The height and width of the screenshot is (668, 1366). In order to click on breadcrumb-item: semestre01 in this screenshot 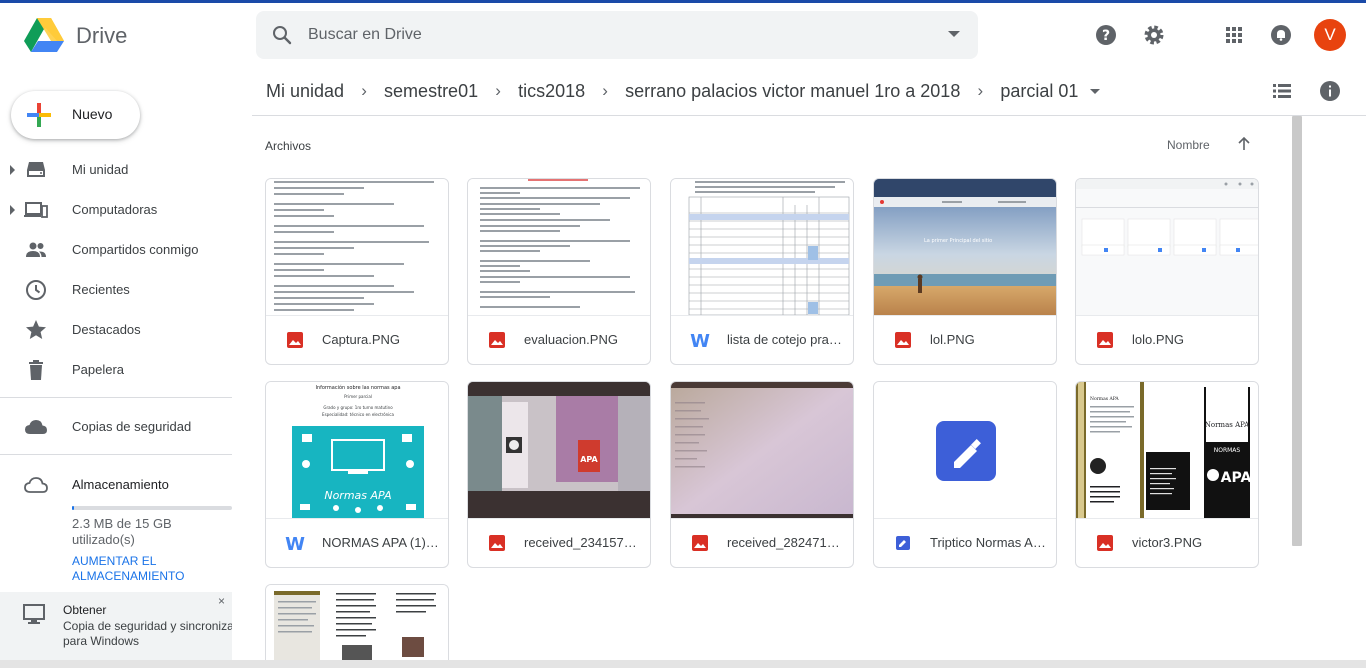, I will do `click(431, 91)`.